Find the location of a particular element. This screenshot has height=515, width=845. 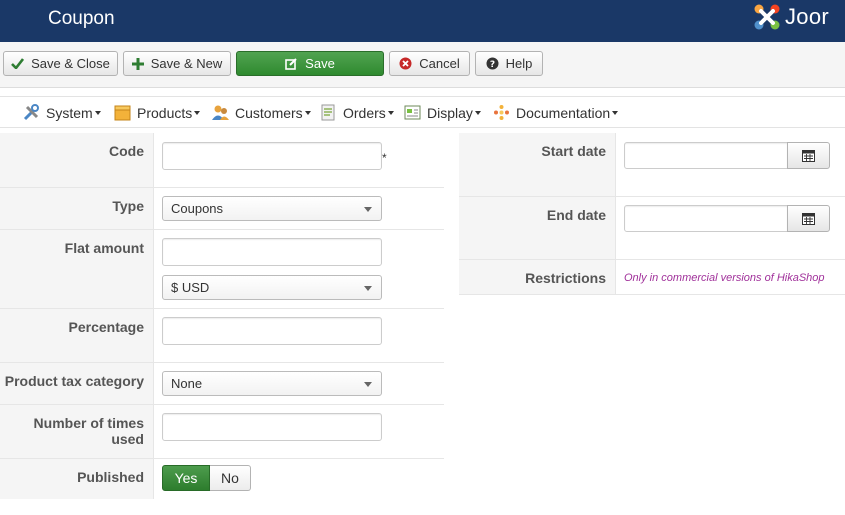

help-label: Help is located at coordinates (519, 63).